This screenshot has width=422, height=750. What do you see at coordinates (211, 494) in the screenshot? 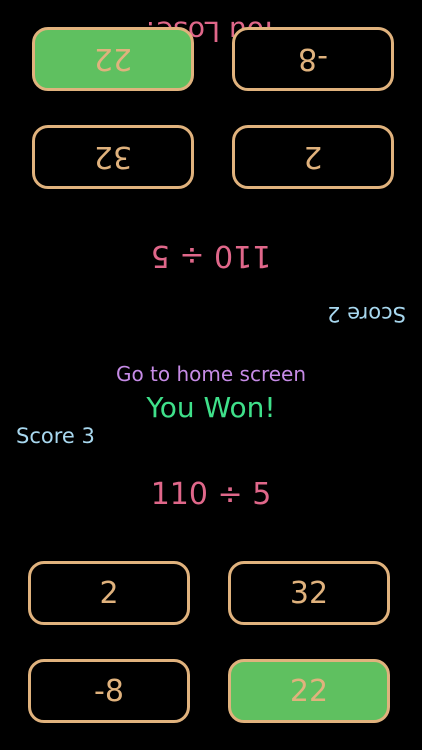
I see `bottom-question: 110 ÷ 5` at bounding box center [211, 494].